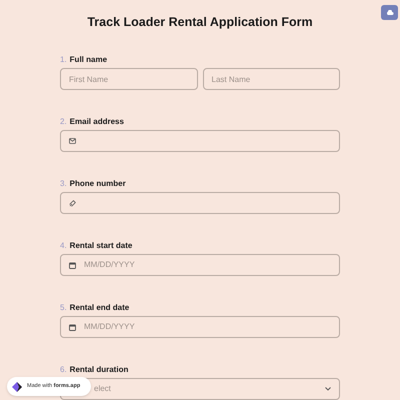 The image size is (400, 400). What do you see at coordinates (63, 370) in the screenshot?
I see `question-number: 6.` at bounding box center [63, 370].